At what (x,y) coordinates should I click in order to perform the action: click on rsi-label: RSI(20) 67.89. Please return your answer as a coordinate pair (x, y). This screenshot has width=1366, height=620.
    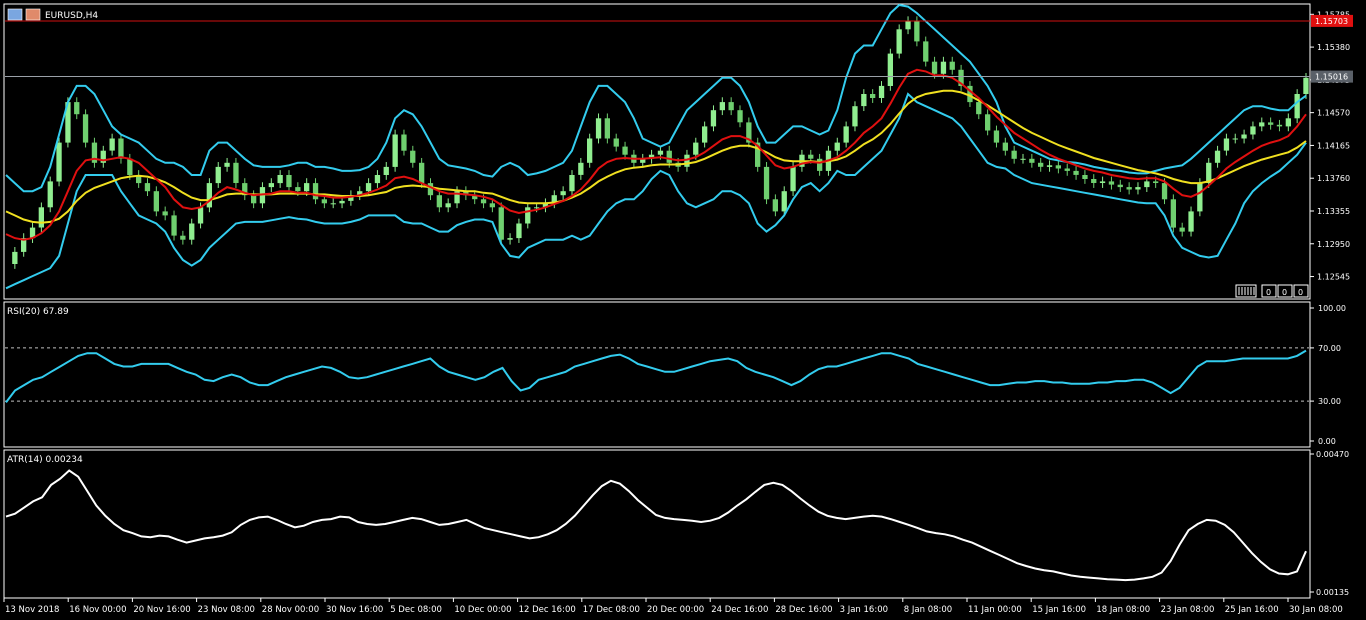
    Looking at the image, I should click on (38, 312).